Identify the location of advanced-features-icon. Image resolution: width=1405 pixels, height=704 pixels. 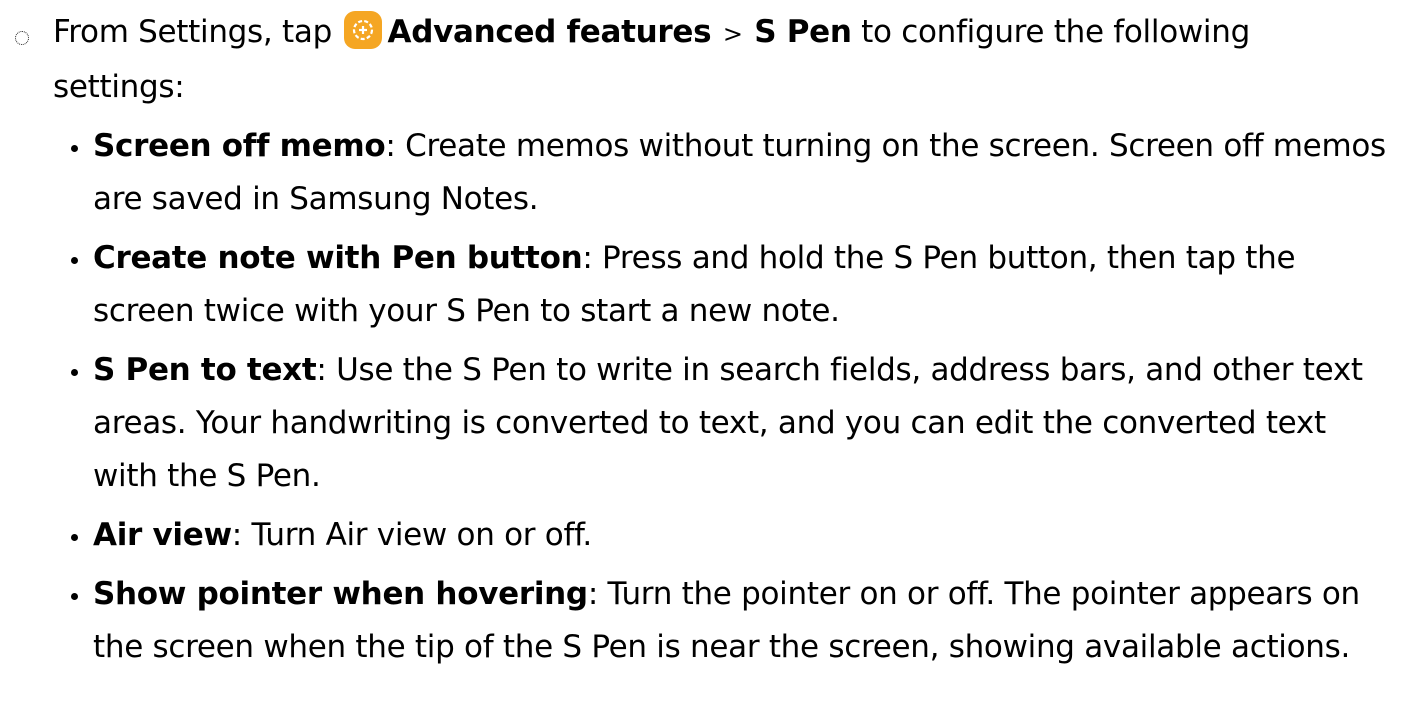
(362, 30).